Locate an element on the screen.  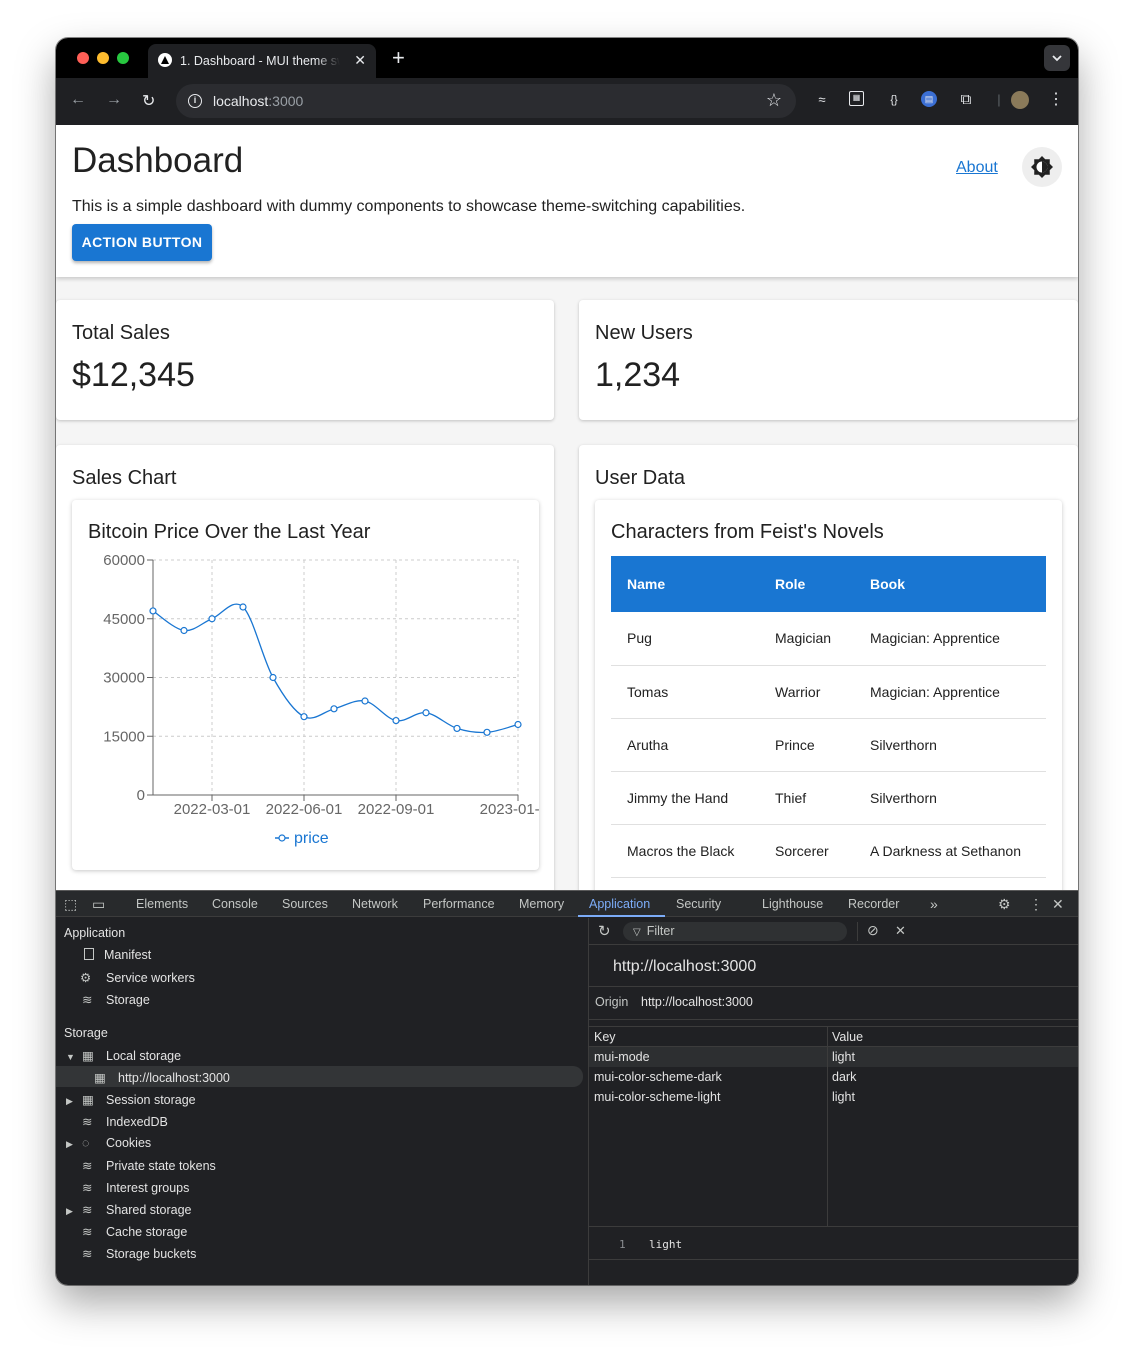
url-text: localhost:3000 is located at coordinates (258, 101).